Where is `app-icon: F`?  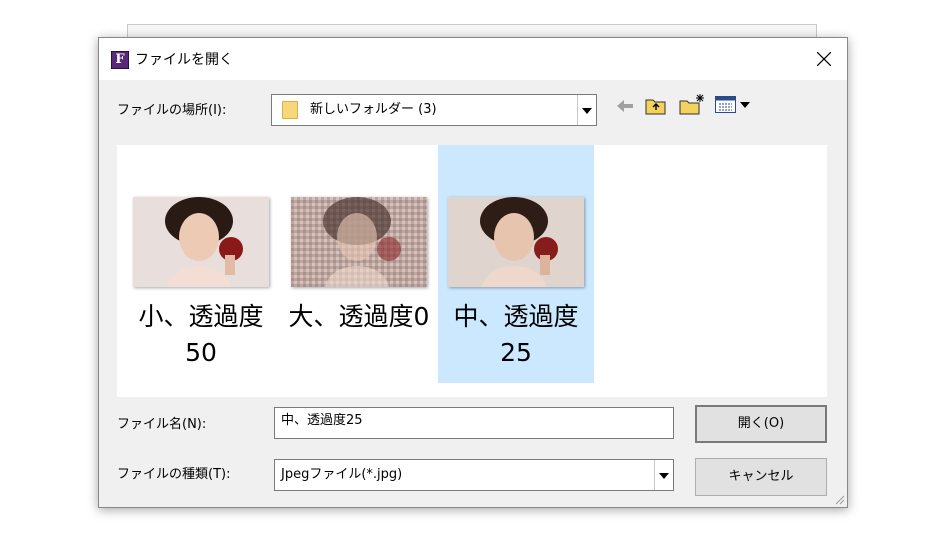
app-icon: F is located at coordinates (120, 60).